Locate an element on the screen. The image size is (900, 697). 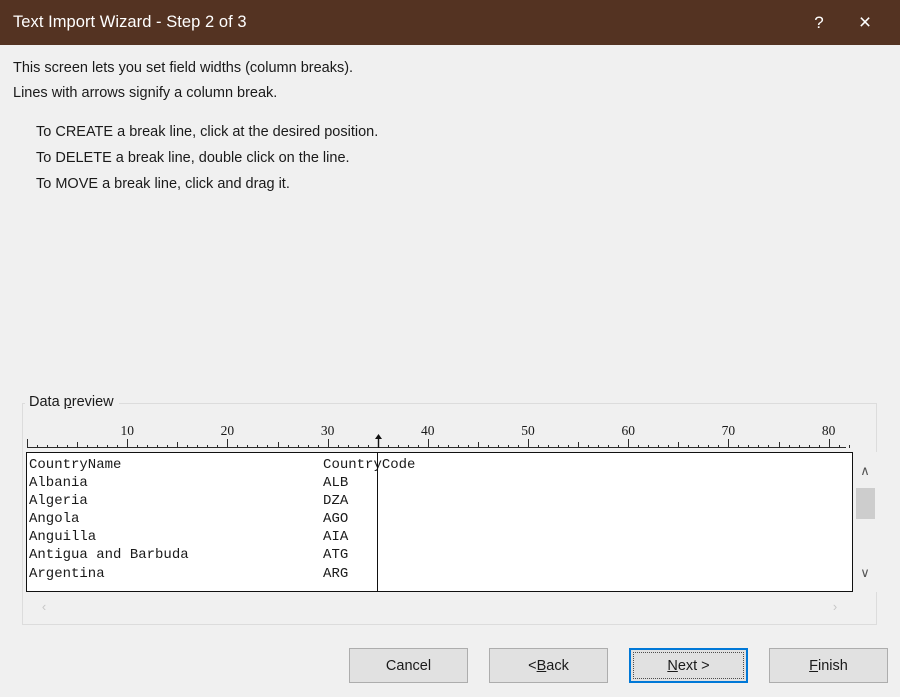
ruler-baseline is located at coordinates (436, 447).